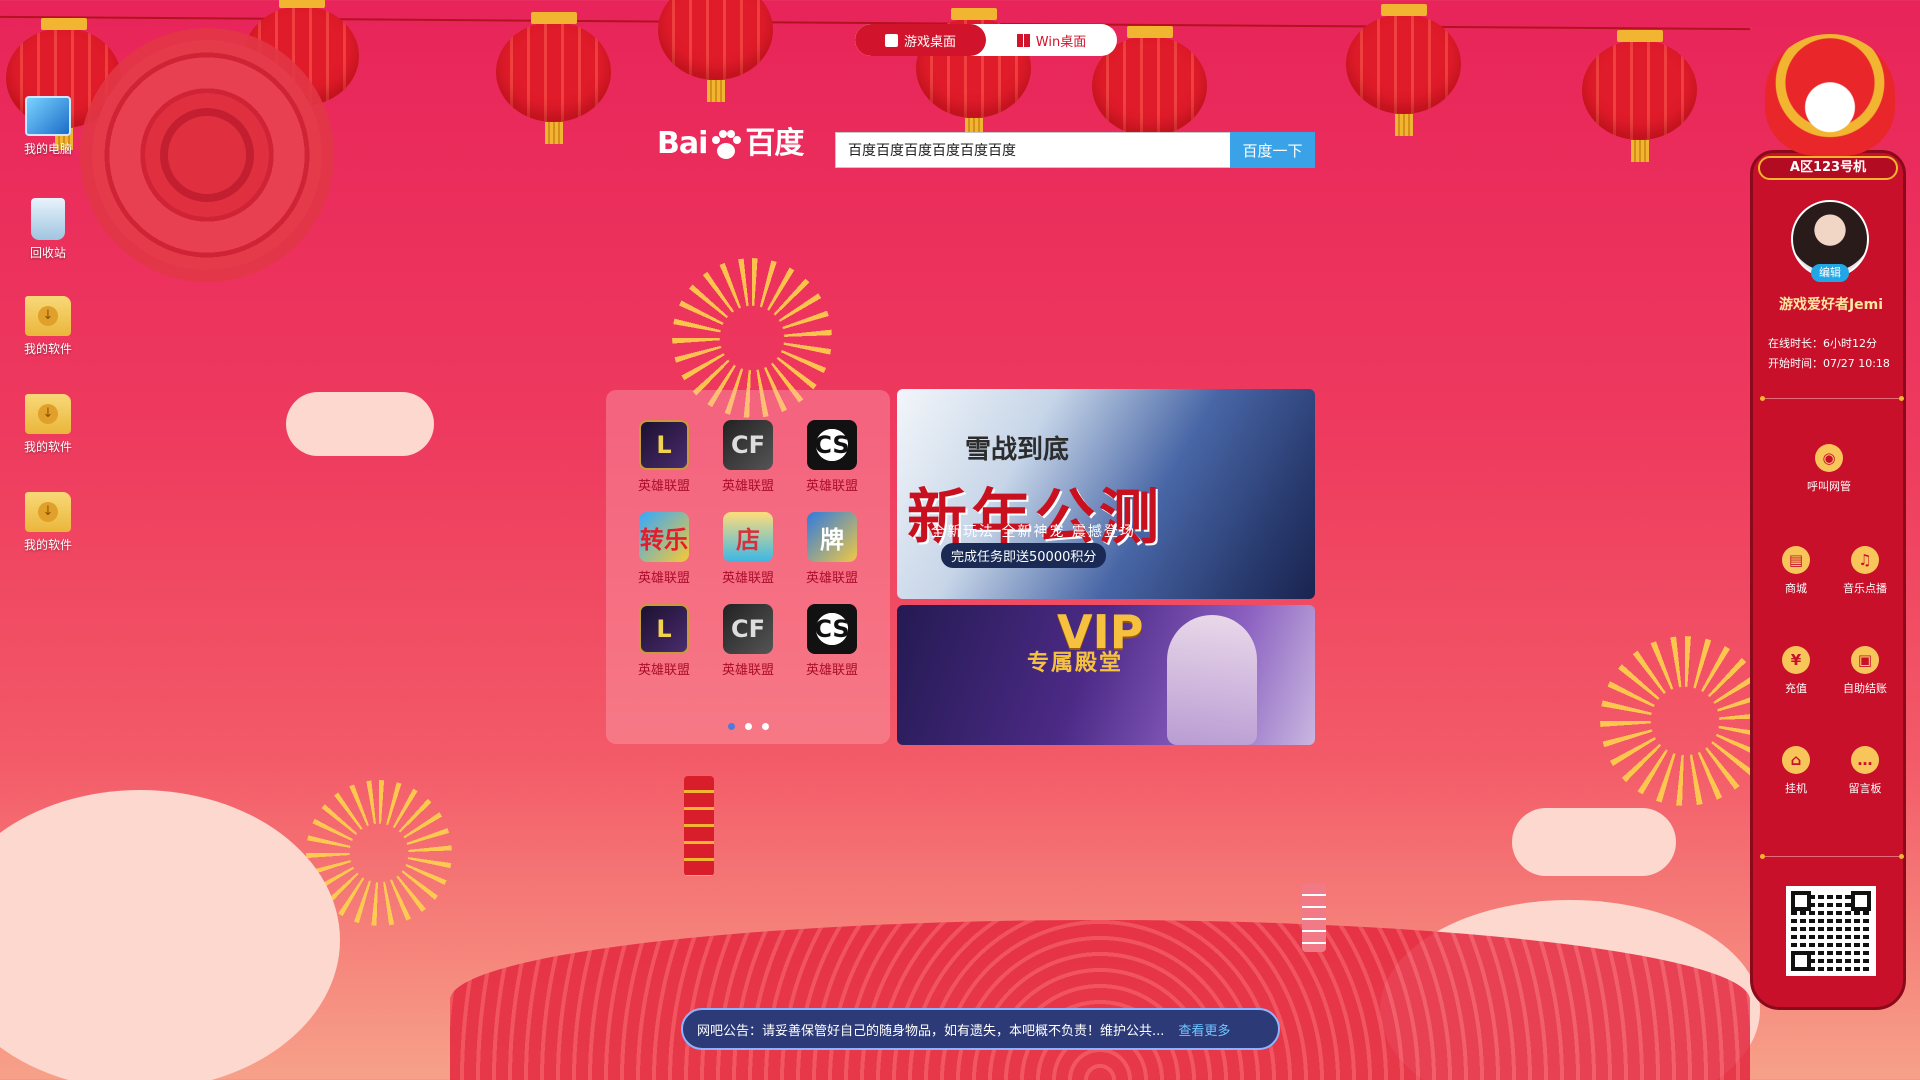 The image size is (1920, 1080). Describe the element at coordinates (48, 116) in the screenshot. I see `computer-icon` at that location.